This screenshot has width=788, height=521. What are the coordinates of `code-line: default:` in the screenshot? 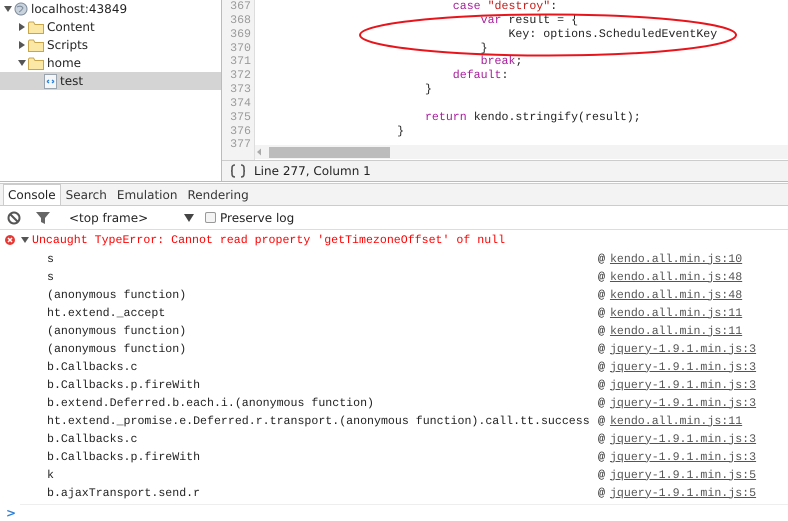 It's located at (480, 76).